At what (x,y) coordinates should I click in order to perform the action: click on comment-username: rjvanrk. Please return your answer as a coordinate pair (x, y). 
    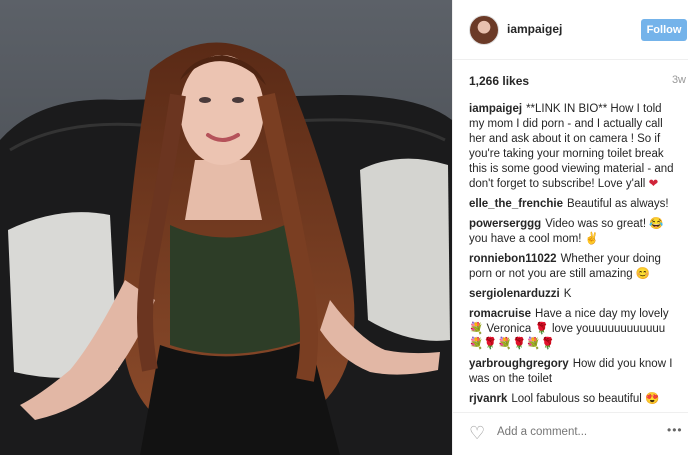
    Looking at the image, I should click on (488, 399).